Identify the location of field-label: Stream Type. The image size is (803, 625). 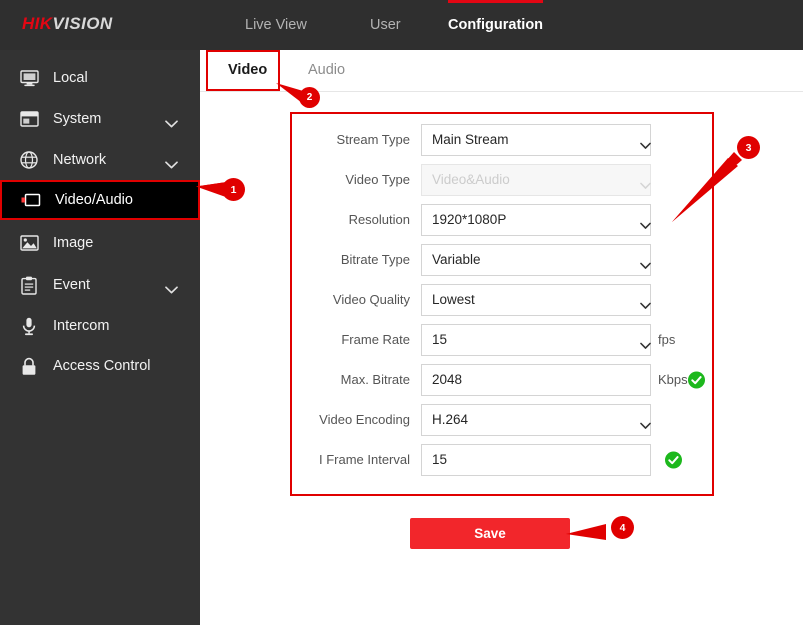
(373, 139).